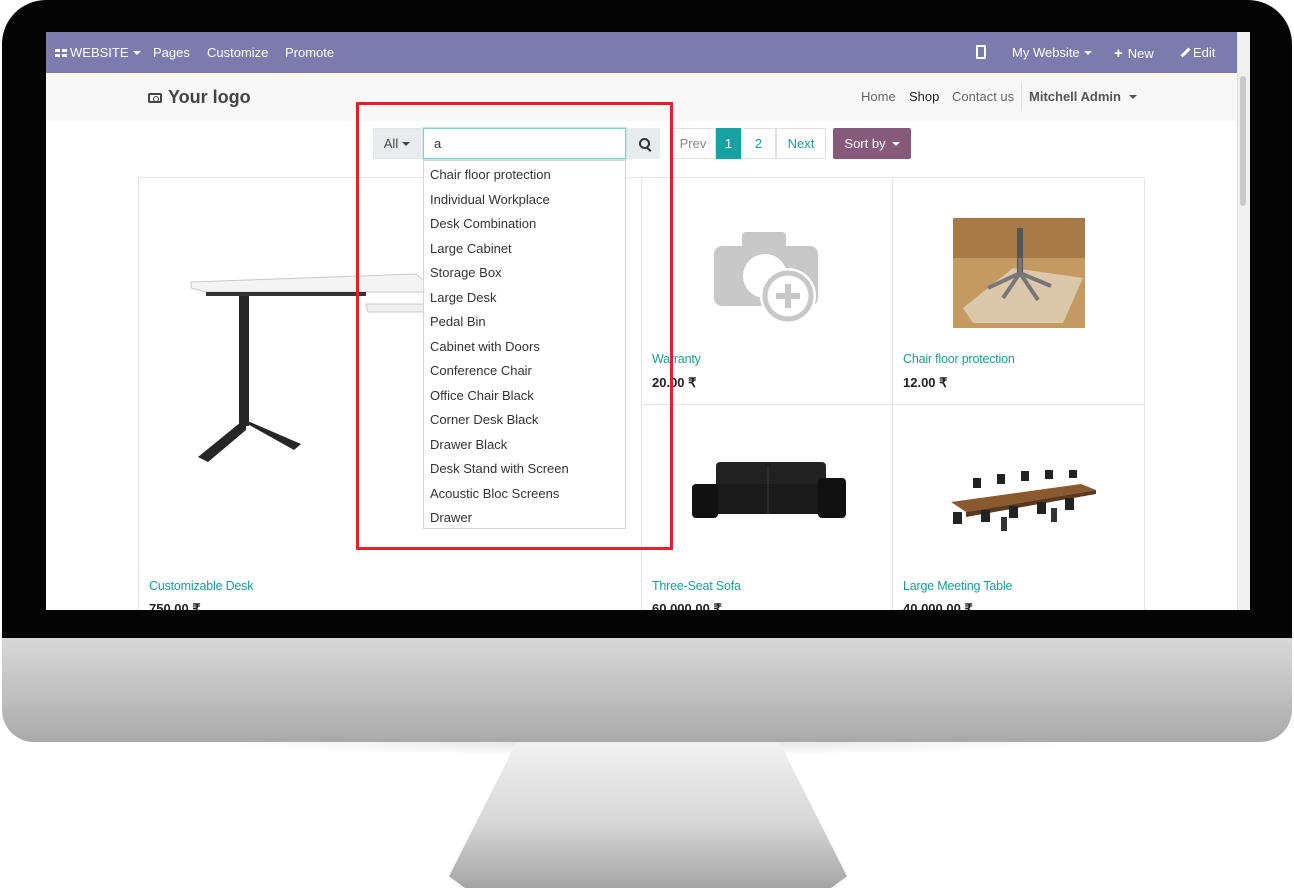 This screenshot has height=890, width=1294. Describe the element at coordinates (1083, 96) in the screenshot. I see `user-menu: Mitchell Admin` at that location.